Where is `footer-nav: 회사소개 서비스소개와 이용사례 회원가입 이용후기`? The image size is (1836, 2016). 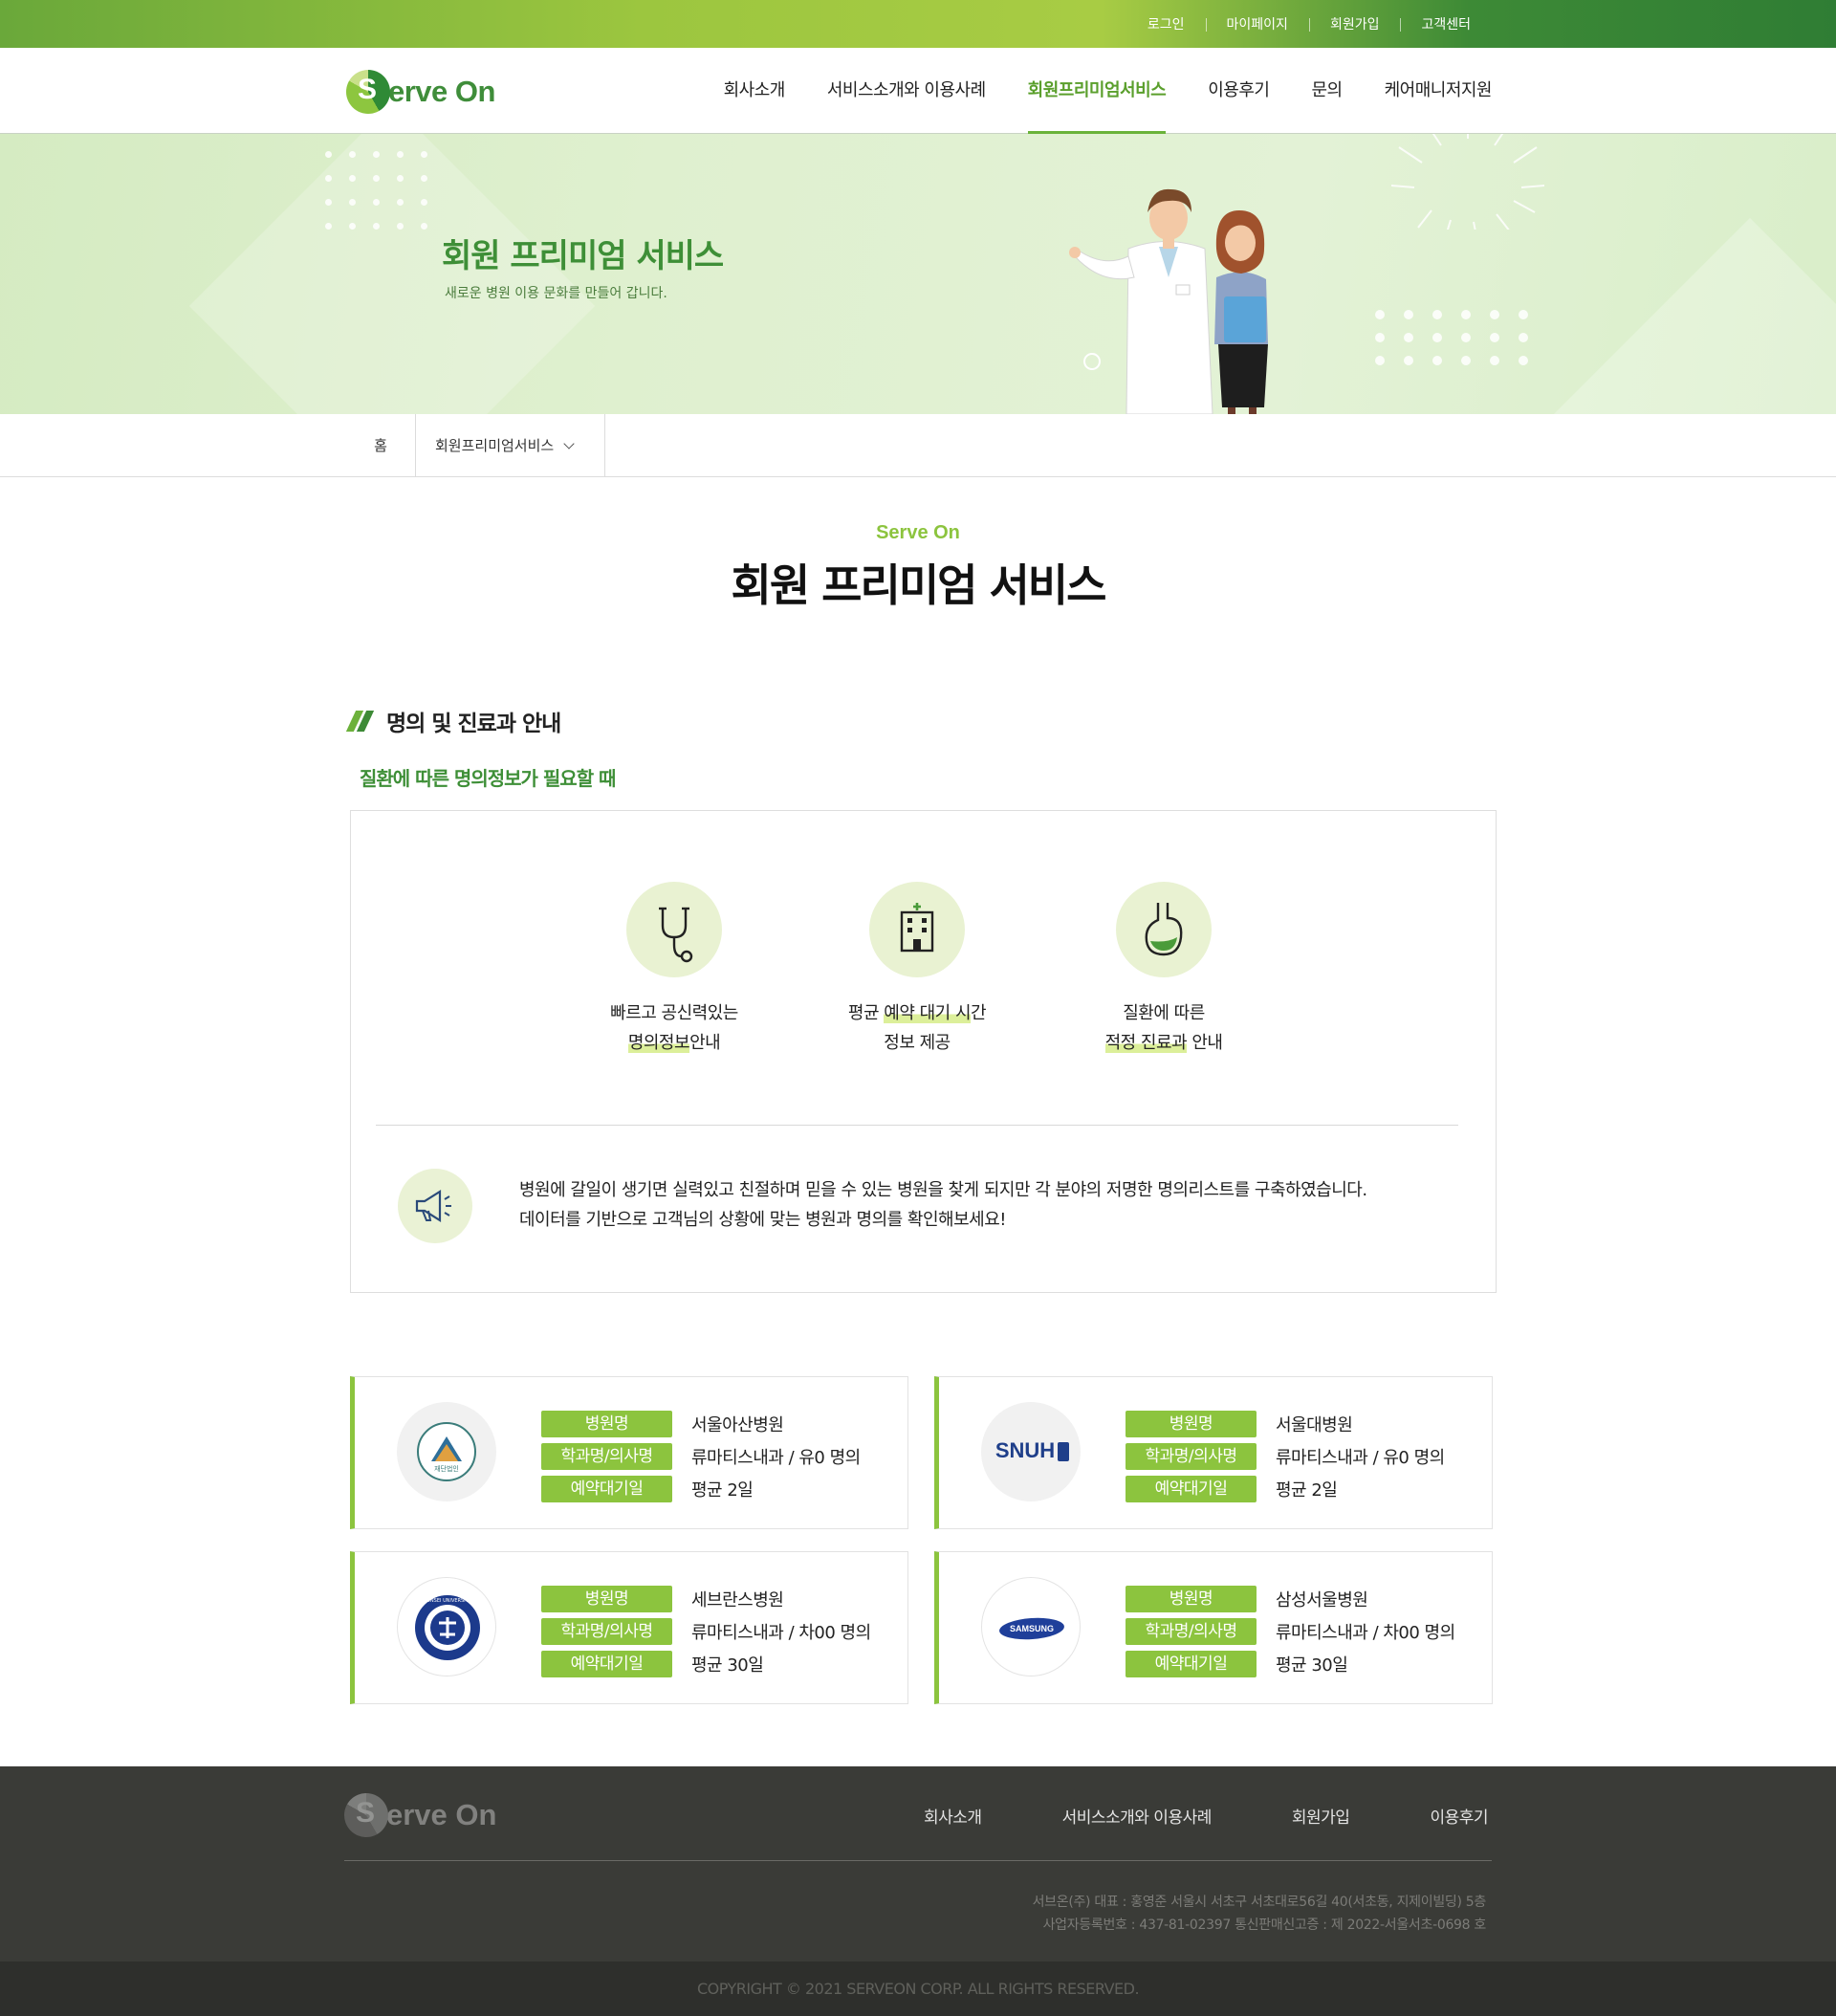 footer-nav: 회사소개 서비스소개와 이용사례 회원가입 이용후기 is located at coordinates (1166, 1815).